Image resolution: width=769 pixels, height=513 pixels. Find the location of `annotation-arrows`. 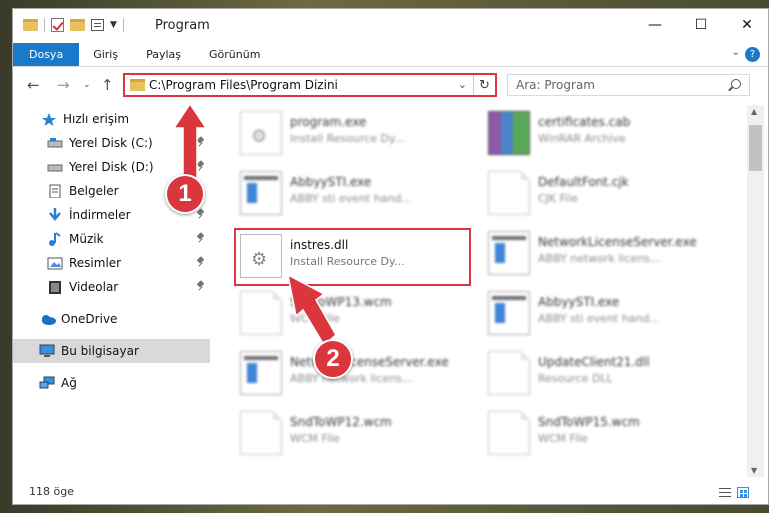

annotation-arrows is located at coordinates (254, 224).